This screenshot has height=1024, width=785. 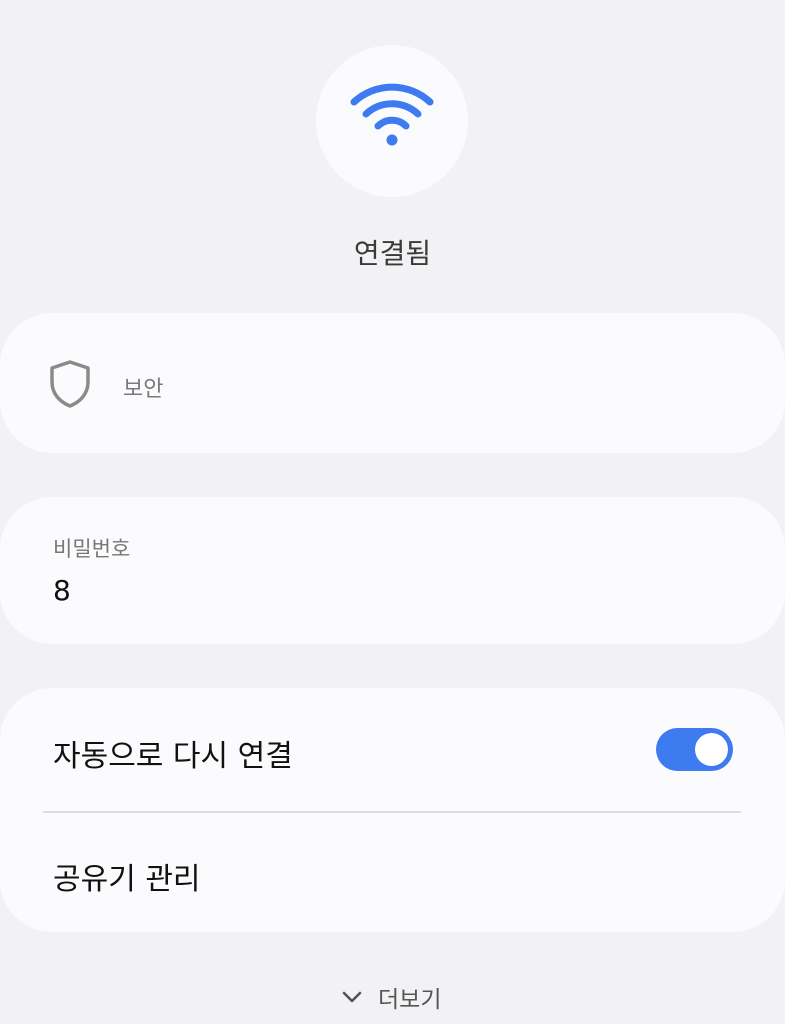 What do you see at coordinates (352, 997) in the screenshot?
I see `chevron-down-icon` at bounding box center [352, 997].